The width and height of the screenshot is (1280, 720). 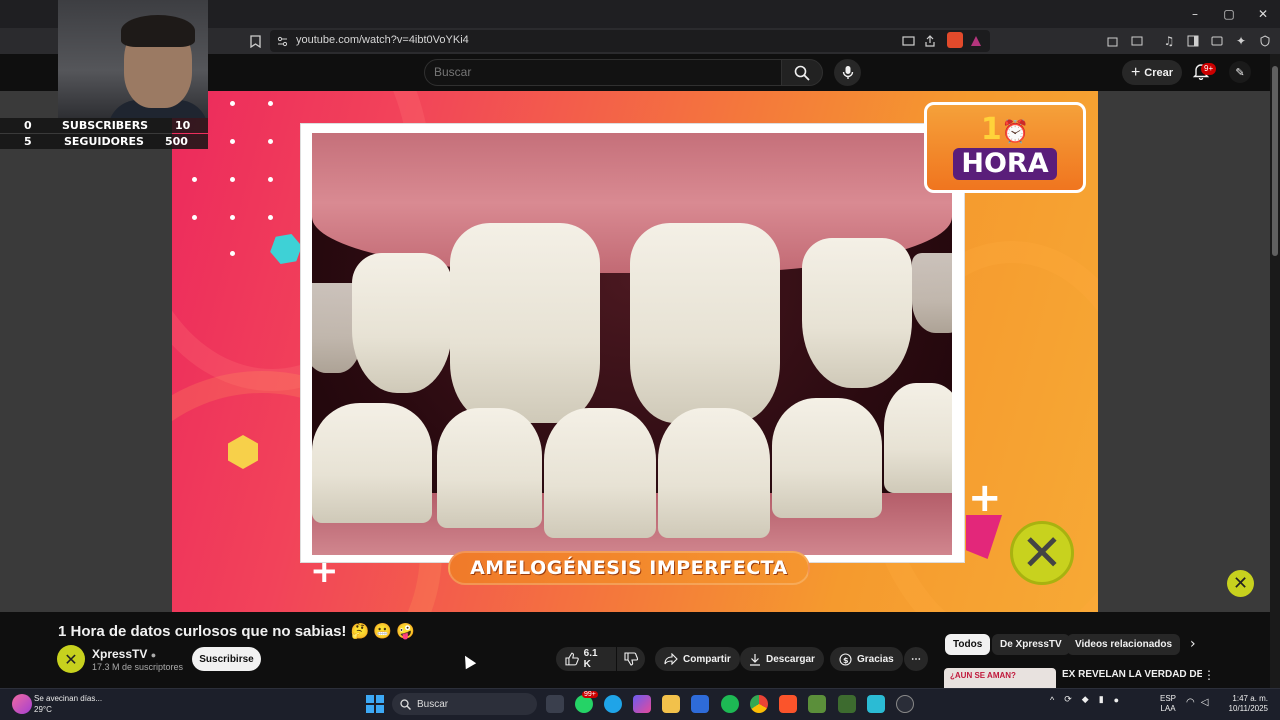 What do you see at coordinates (176, 141) in the screenshot?
I see `stat-right-value: 500` at bounding box center [176, 141].